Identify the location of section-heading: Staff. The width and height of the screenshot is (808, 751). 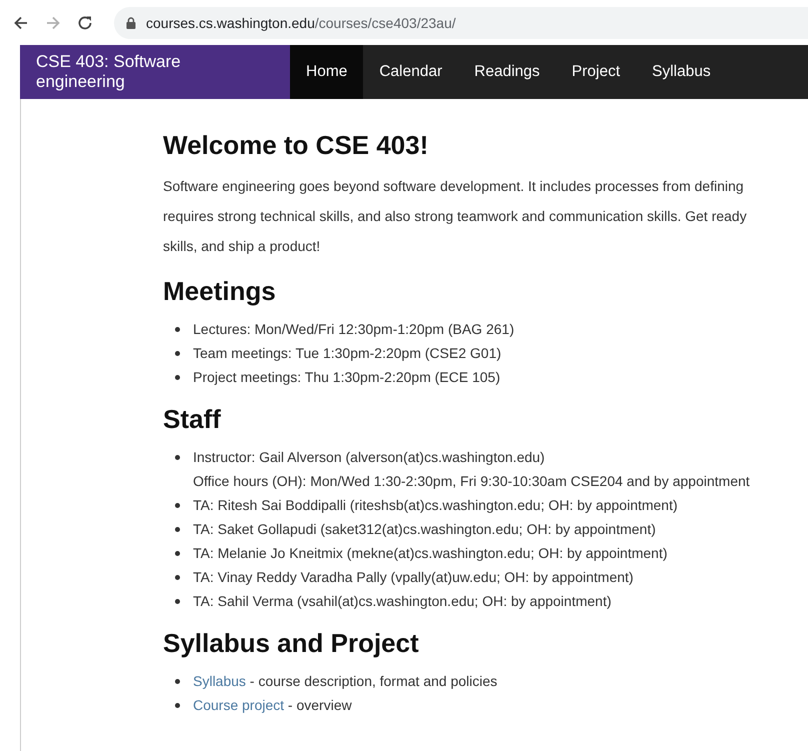
(192, 419).